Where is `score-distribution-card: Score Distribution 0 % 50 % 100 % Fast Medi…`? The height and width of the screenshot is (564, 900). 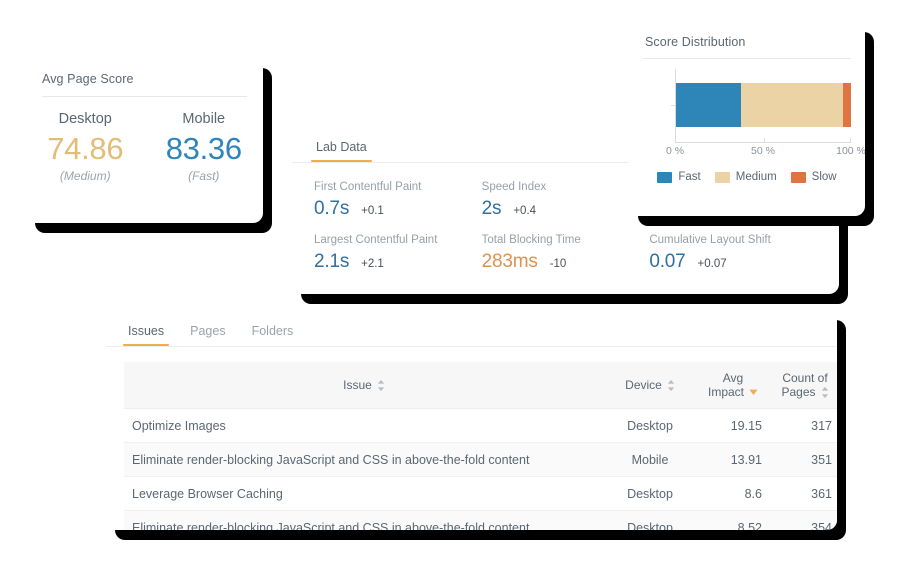 score-distribution-card: Score Distribution 0 % 50 % 100 % Fast Medi… is located at coordinates (747, 119).